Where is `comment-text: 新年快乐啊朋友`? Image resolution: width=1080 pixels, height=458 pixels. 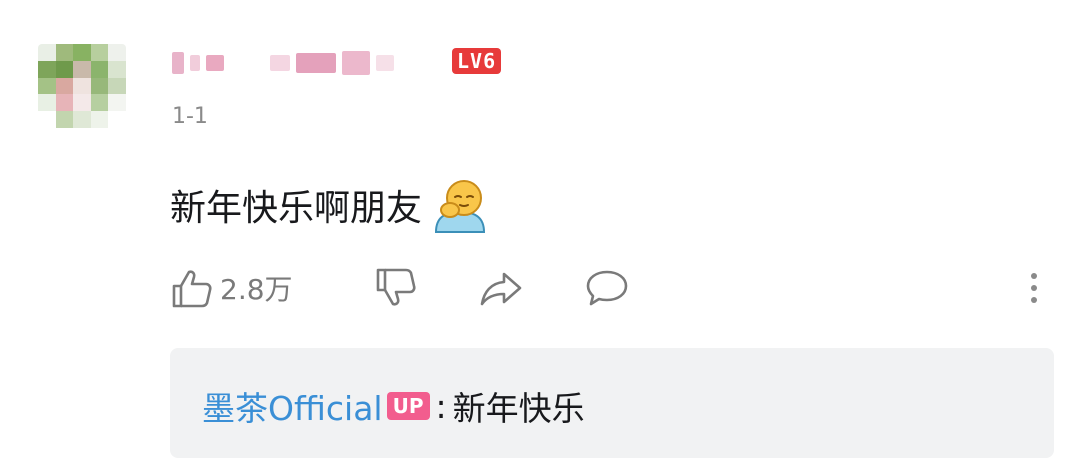 comment-text: 新年快乐啊朋友 is located at coordinates (296, 208).